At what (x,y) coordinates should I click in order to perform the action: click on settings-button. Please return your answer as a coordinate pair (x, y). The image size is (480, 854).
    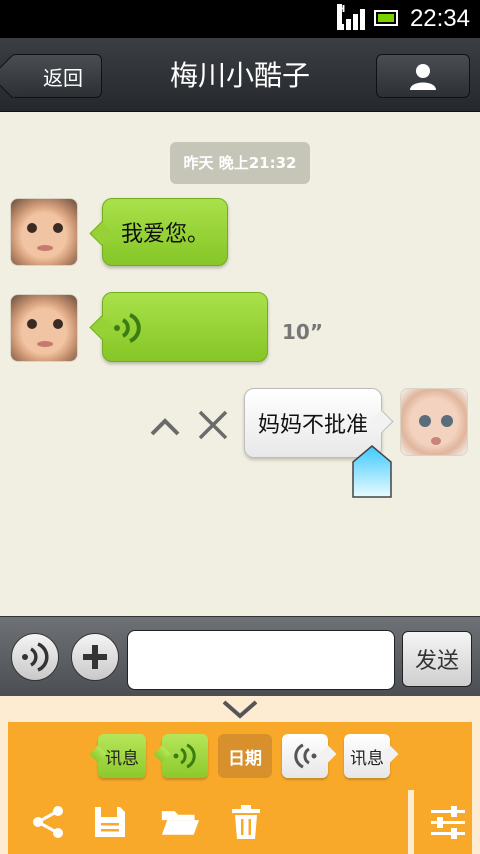
    Looking at the image, I should click on (448, 822).